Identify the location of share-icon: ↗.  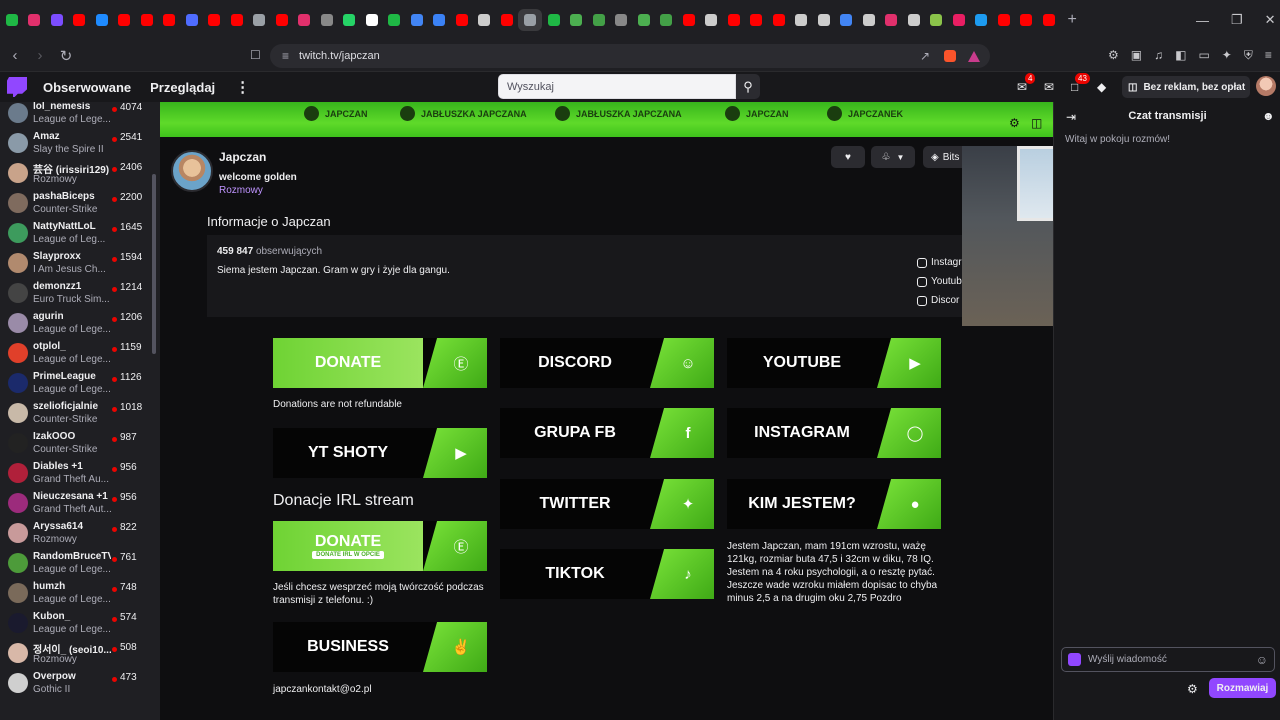
(925, 56).